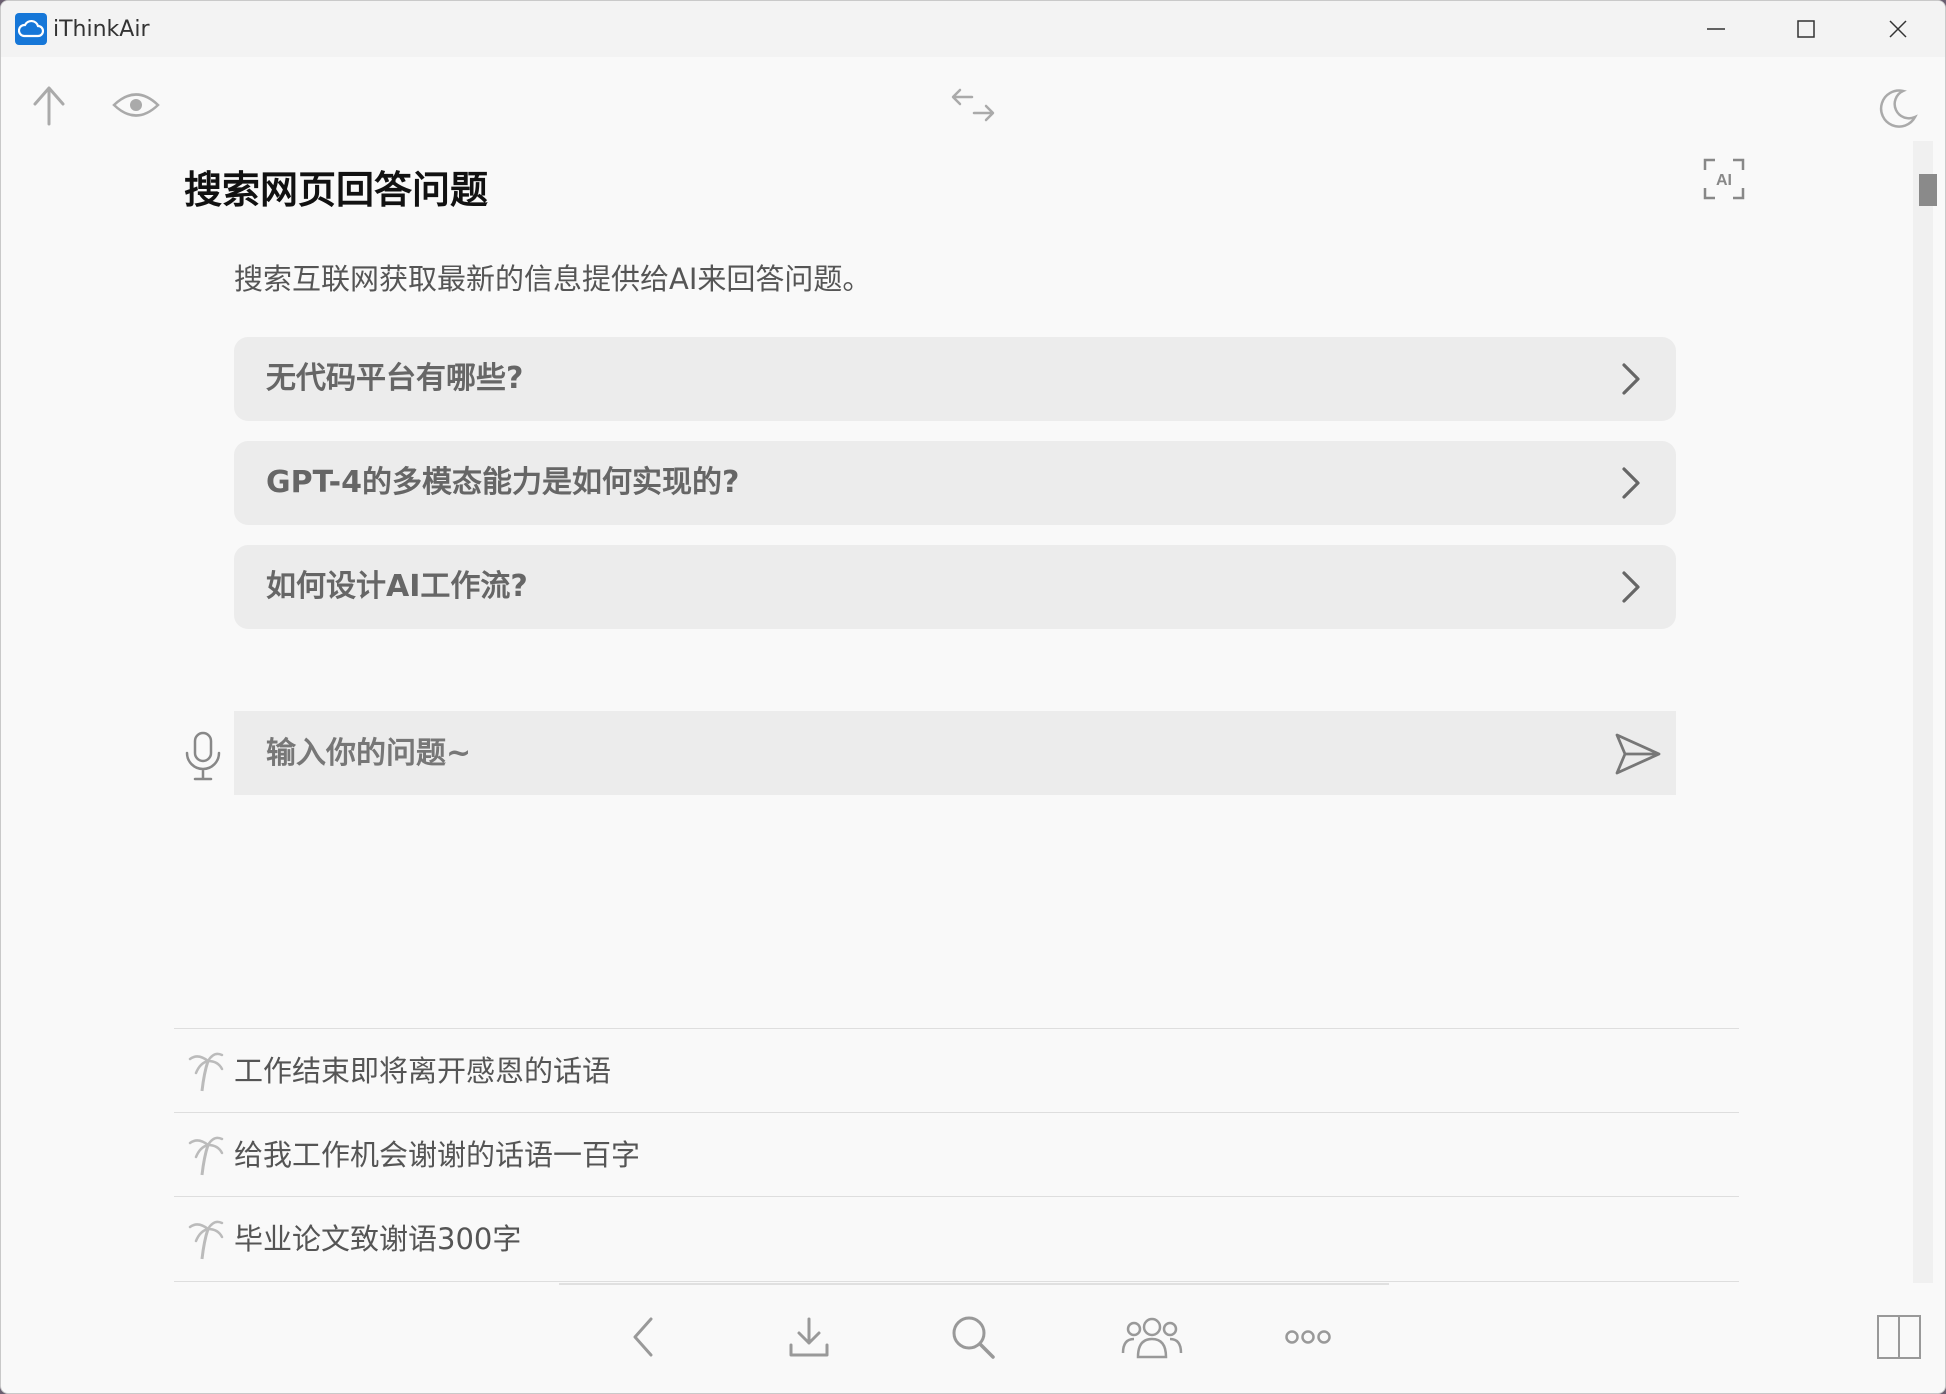  Describe the element at coordinates (955, 379) in the screenshot. I see `suggestion-item: 无代码平台有哪些?` at that location.